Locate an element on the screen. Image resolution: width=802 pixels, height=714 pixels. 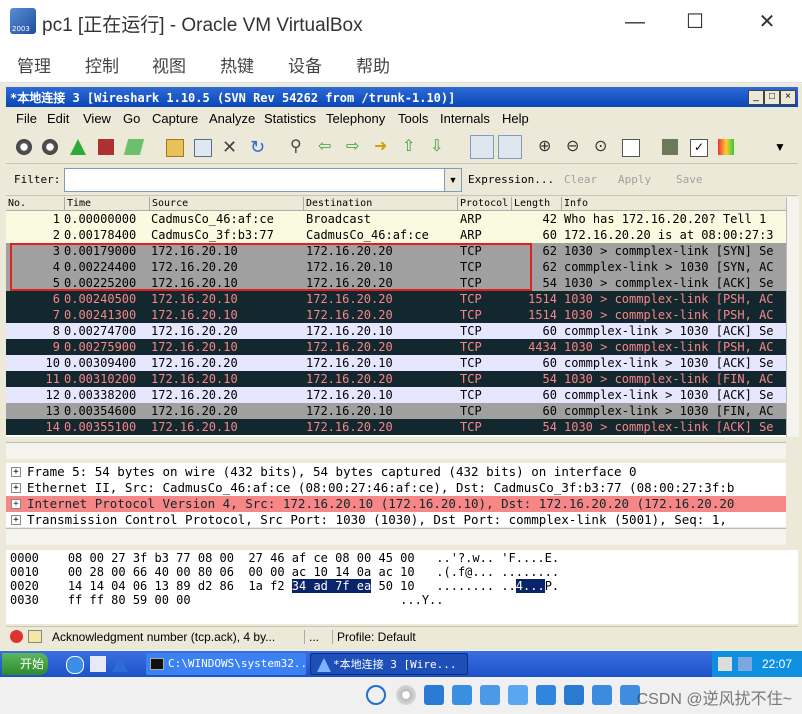
clock: 22:07 is located at coordinates (777, 664).